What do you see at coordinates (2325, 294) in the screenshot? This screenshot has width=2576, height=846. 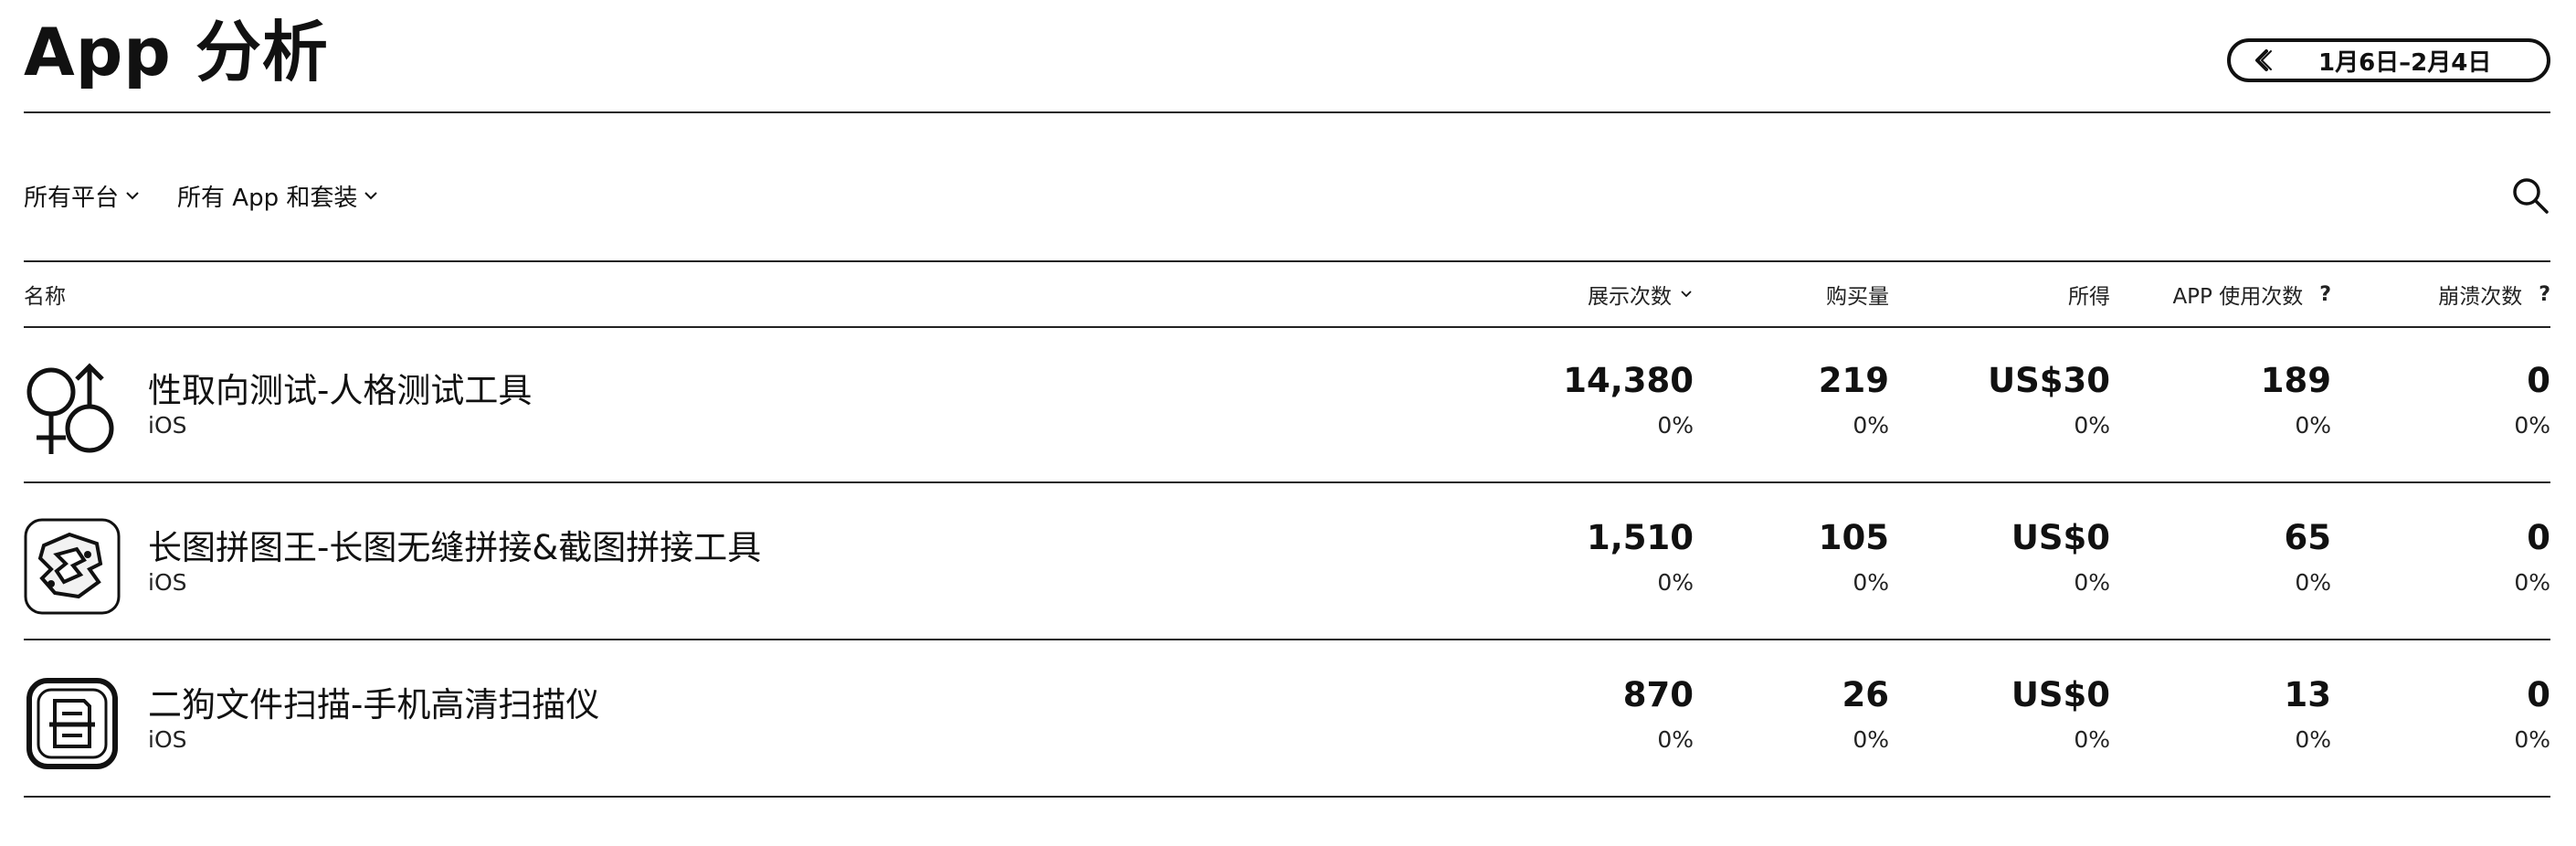 I see `sessions-help-icon: ?` at bounding box center [2325, 294].